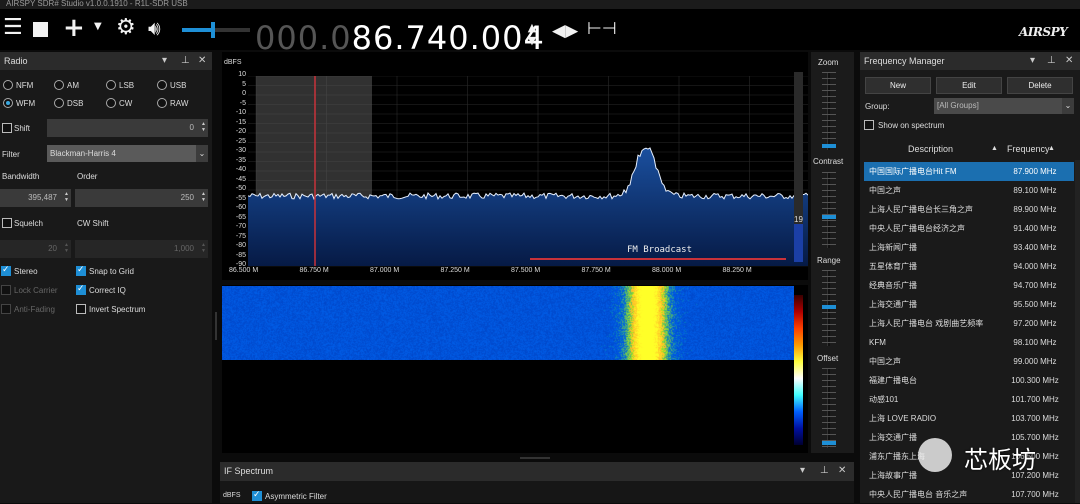 The image size is (1080, 504). I want to click on correct-iq-checkbox, so click(81, 289).